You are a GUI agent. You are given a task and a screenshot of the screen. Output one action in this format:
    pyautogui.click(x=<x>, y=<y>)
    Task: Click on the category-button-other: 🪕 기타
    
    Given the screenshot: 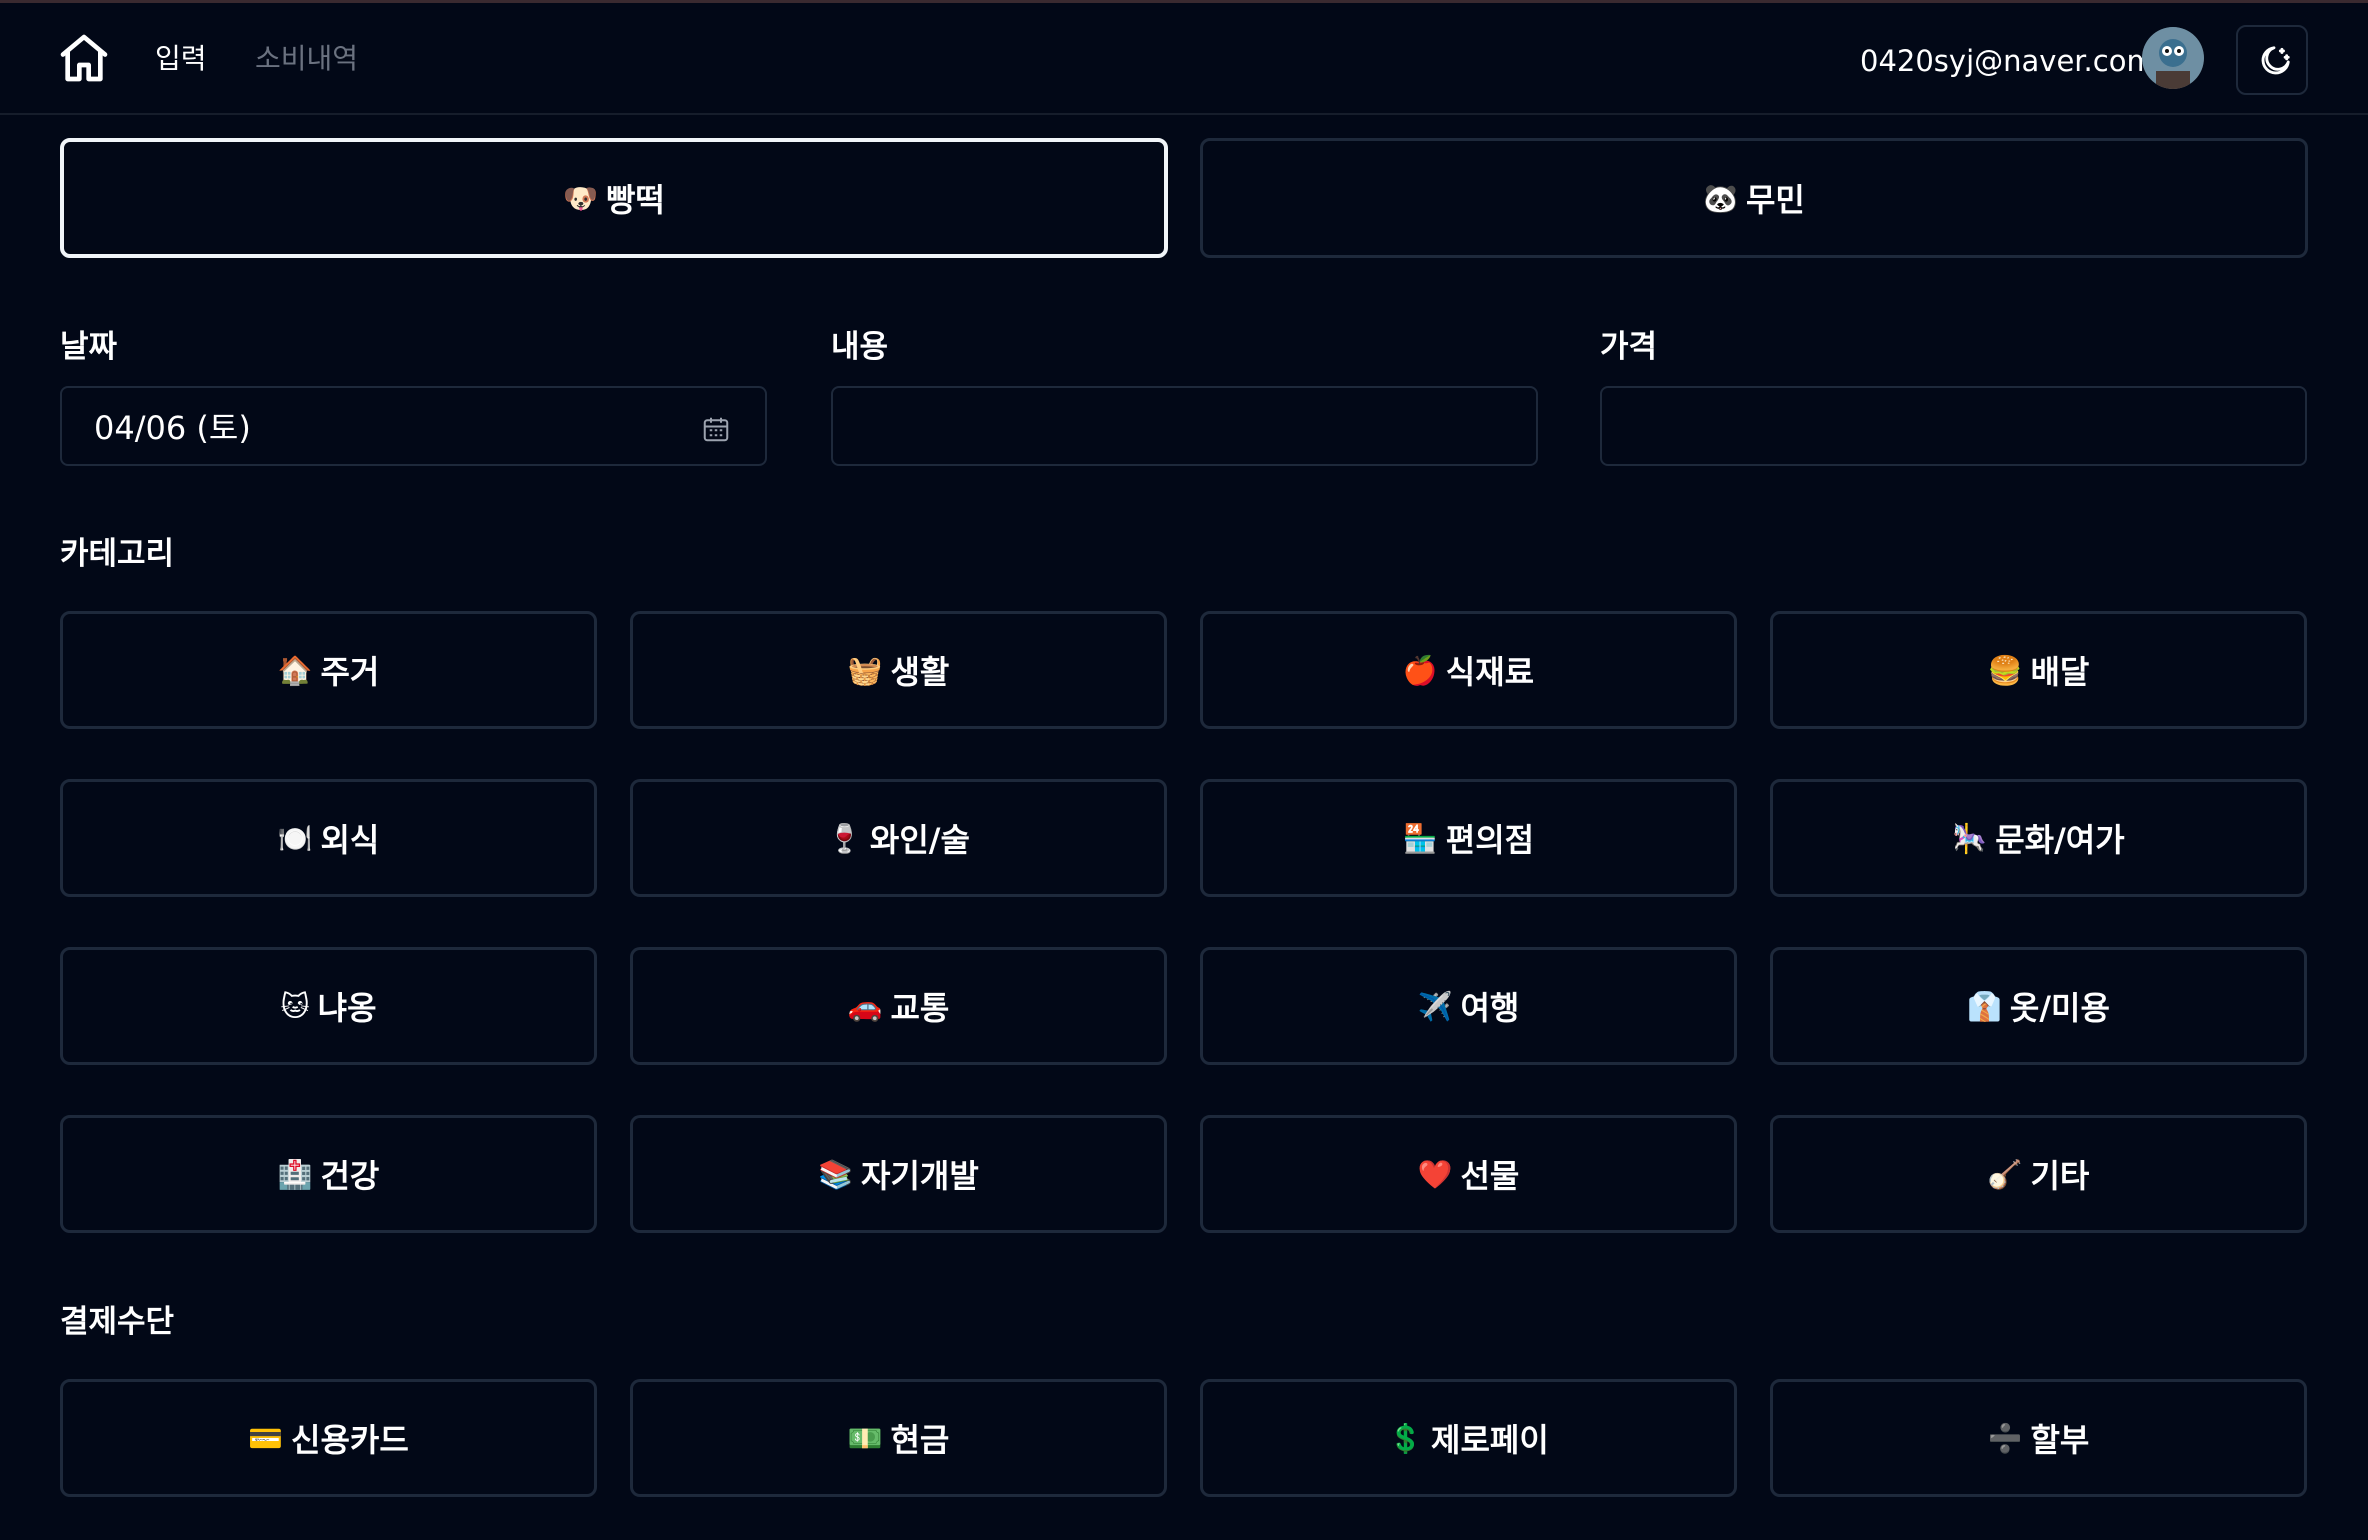 What is the action you would take?
    pyautogui.click(x=2038, y=1174)
    